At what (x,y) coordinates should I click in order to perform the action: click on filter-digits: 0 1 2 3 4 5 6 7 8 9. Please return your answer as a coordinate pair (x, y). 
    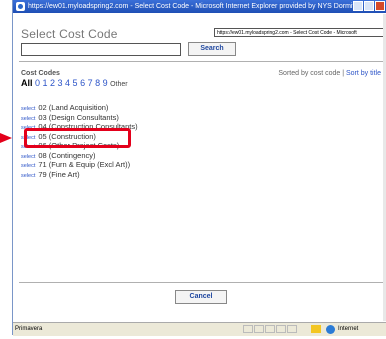
    Looking at the image, I should click on (71, 83).